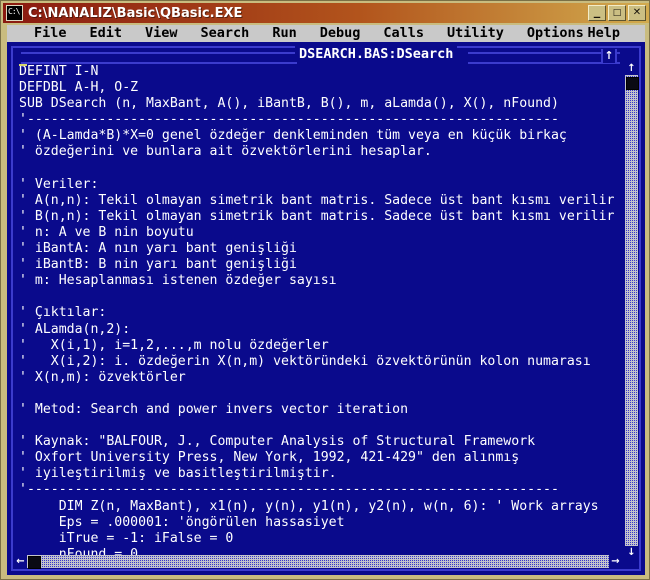 Image resolution: width=650 pixels, height=580 pixels. I want to click on menu-item-file: File, so click(50, 33).